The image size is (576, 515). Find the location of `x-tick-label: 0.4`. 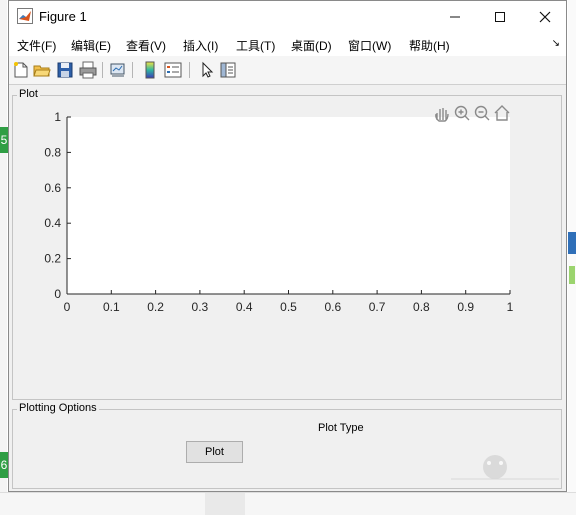

x-tick-label: 0.4 is located at coordinates (244, 307).